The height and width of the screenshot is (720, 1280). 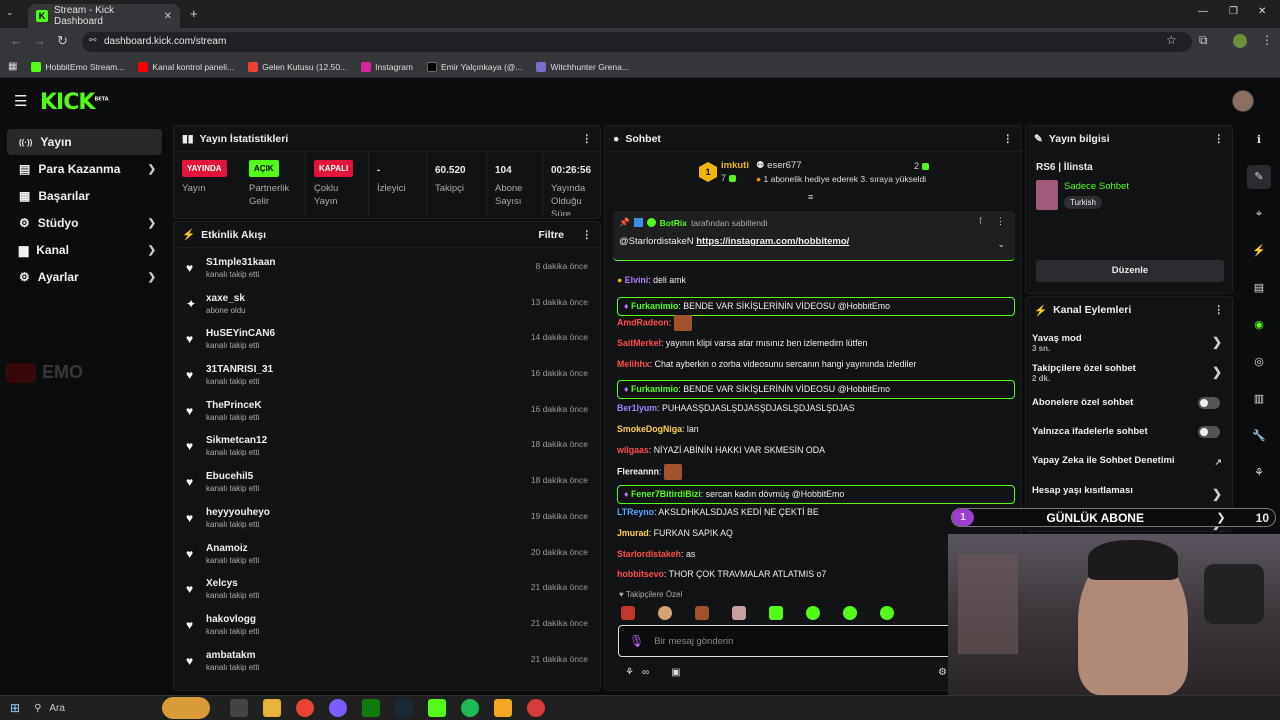 I want to click on taskbar-search: ⚲ Ara, so click(x=98, y=708).